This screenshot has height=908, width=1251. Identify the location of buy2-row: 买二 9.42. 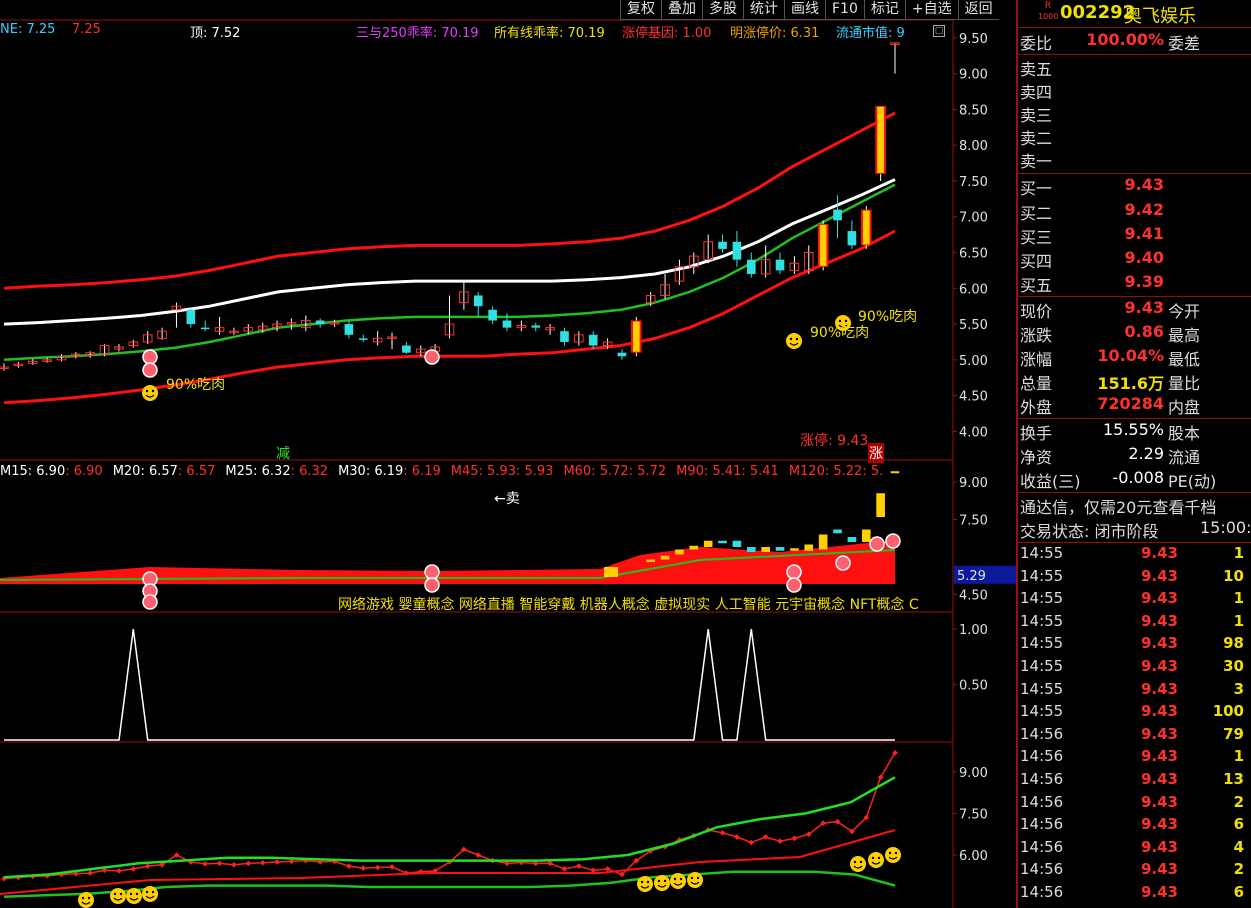
(1092, 211).